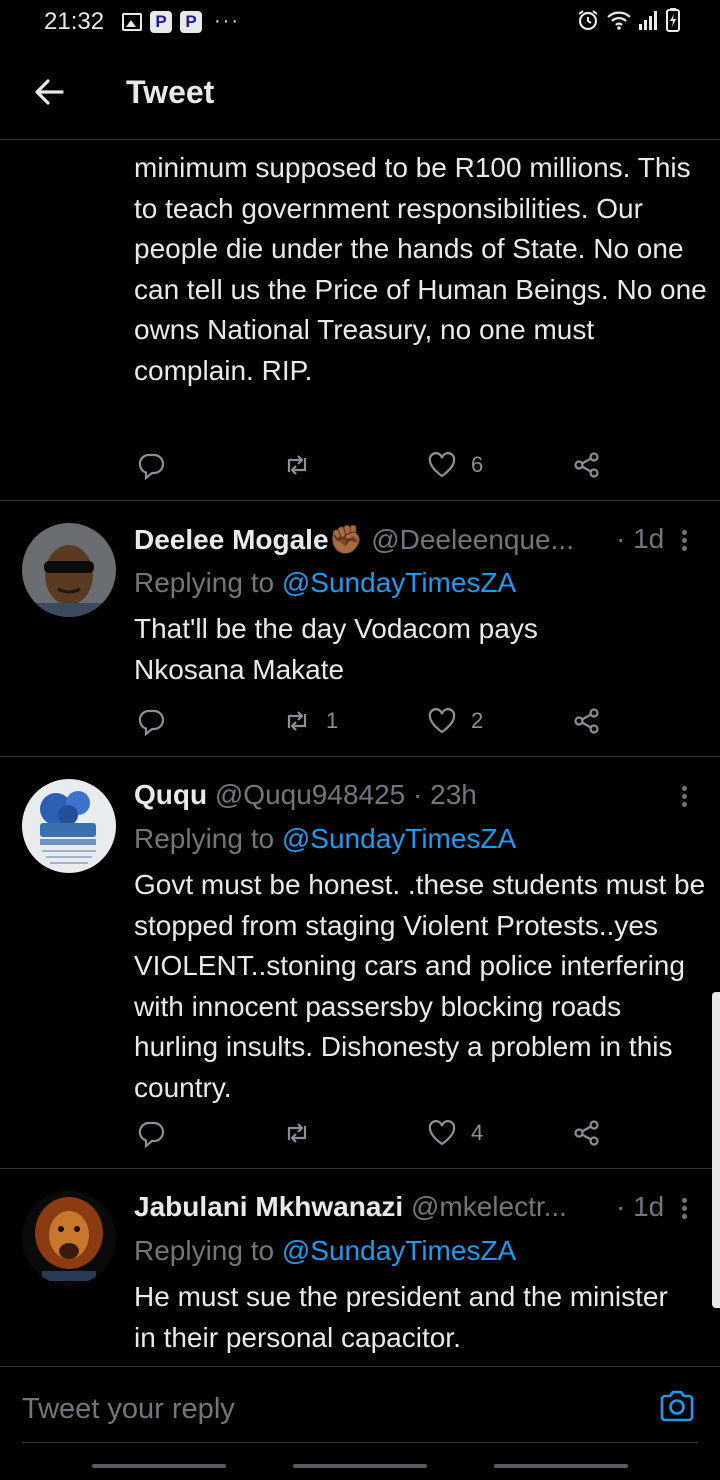  I want to click on tweet-actions: 1 2, so click(360, 721).